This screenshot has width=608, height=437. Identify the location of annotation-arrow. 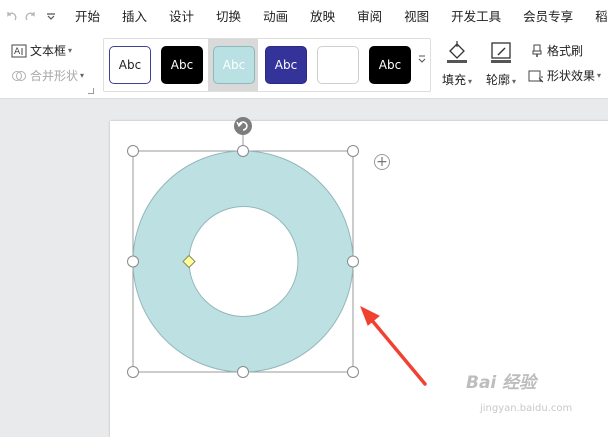
(393, 345).